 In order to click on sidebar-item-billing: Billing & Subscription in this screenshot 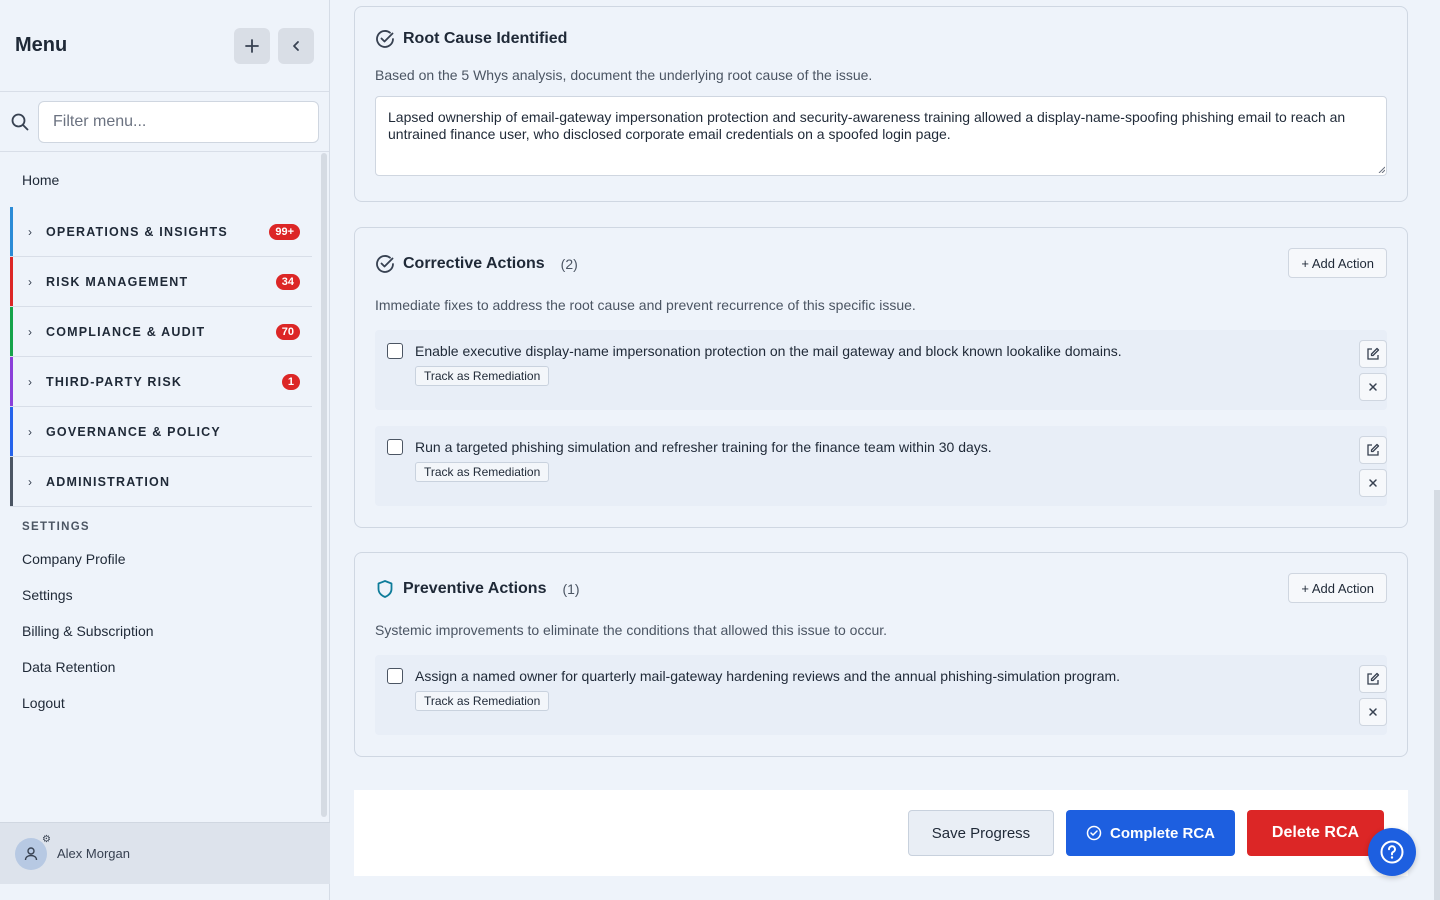, I will do `click(161, 631)`.